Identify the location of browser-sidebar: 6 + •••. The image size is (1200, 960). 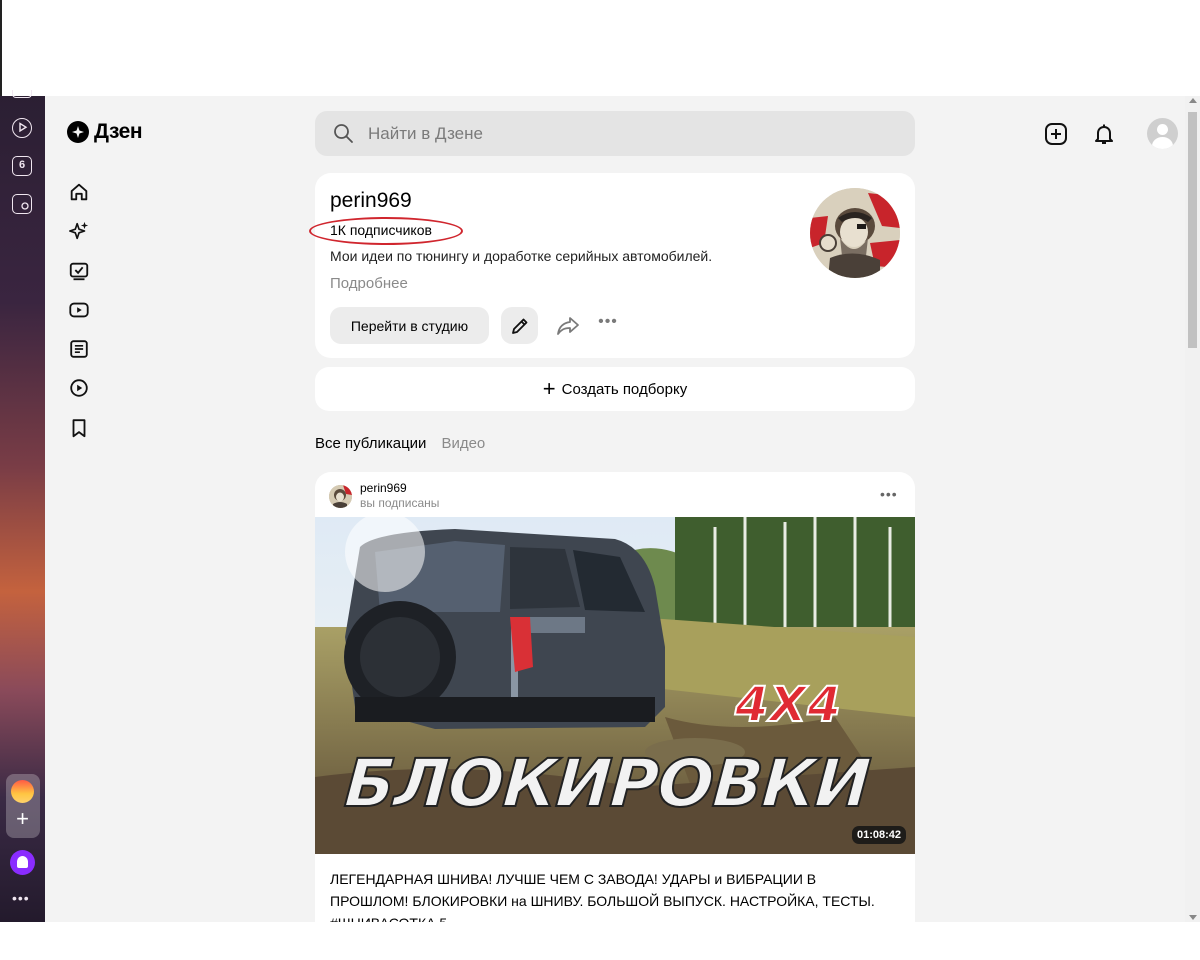
(22, 506).